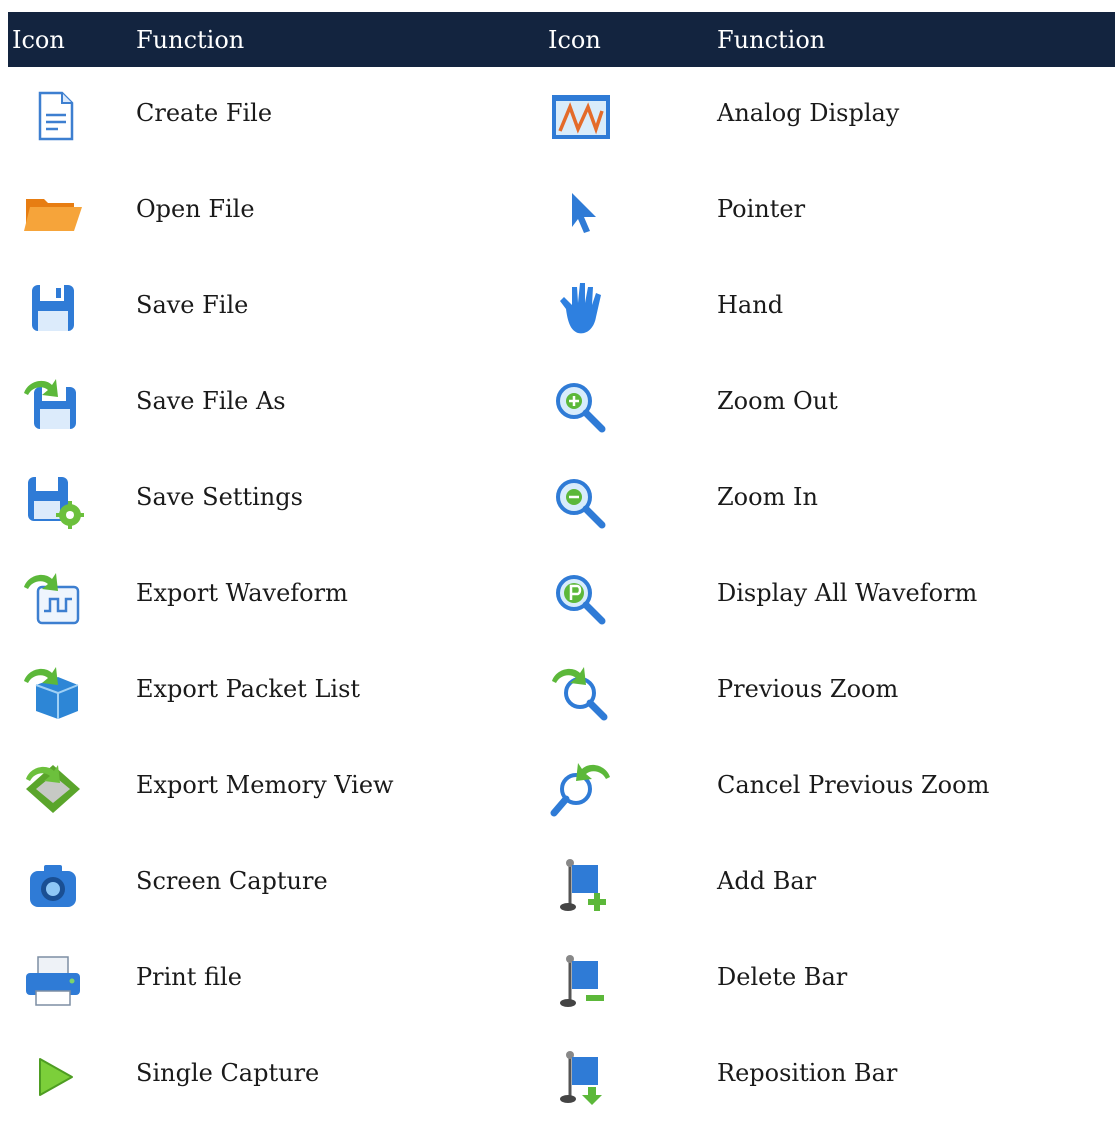 The height and width of the screenshot is (1123, 1115). I want to click on function-label: Save File, so click(192, 305).